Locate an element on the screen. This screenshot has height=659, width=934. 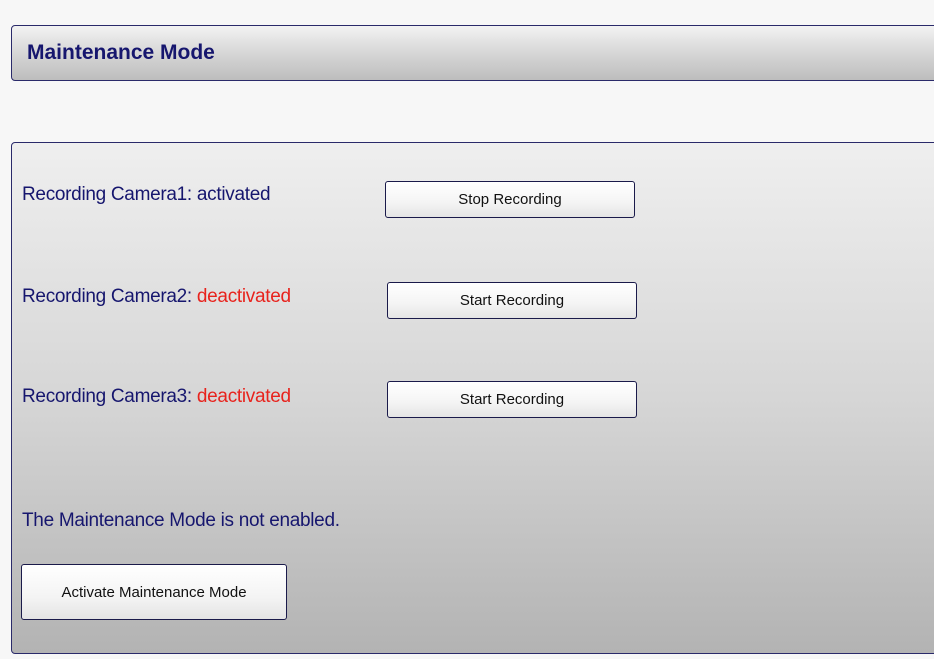
camera3-status: deactivated is located at coordinates (243, 396).